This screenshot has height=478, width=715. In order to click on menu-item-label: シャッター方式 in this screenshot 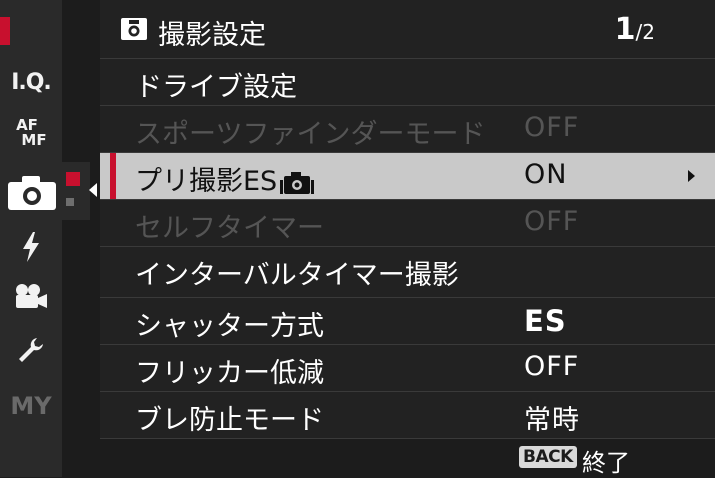, I will do `click(229, 326)`.